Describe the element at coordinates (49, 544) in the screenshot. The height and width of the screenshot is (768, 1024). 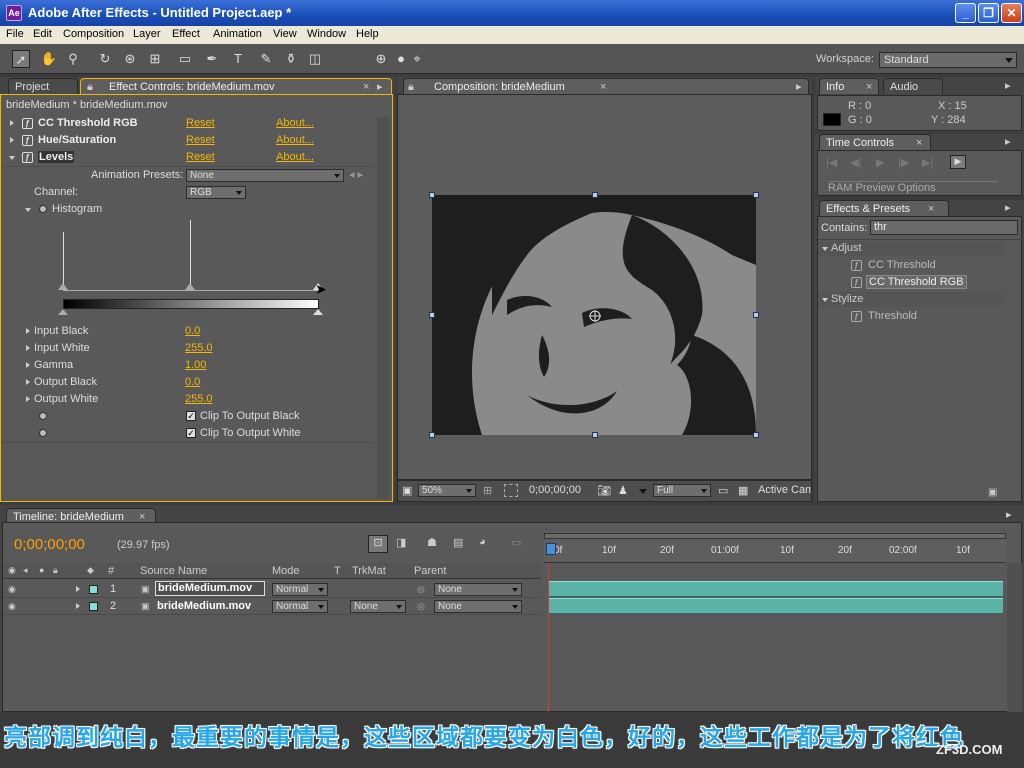
I see `current-time-display: 0;00;00;00` at that location.